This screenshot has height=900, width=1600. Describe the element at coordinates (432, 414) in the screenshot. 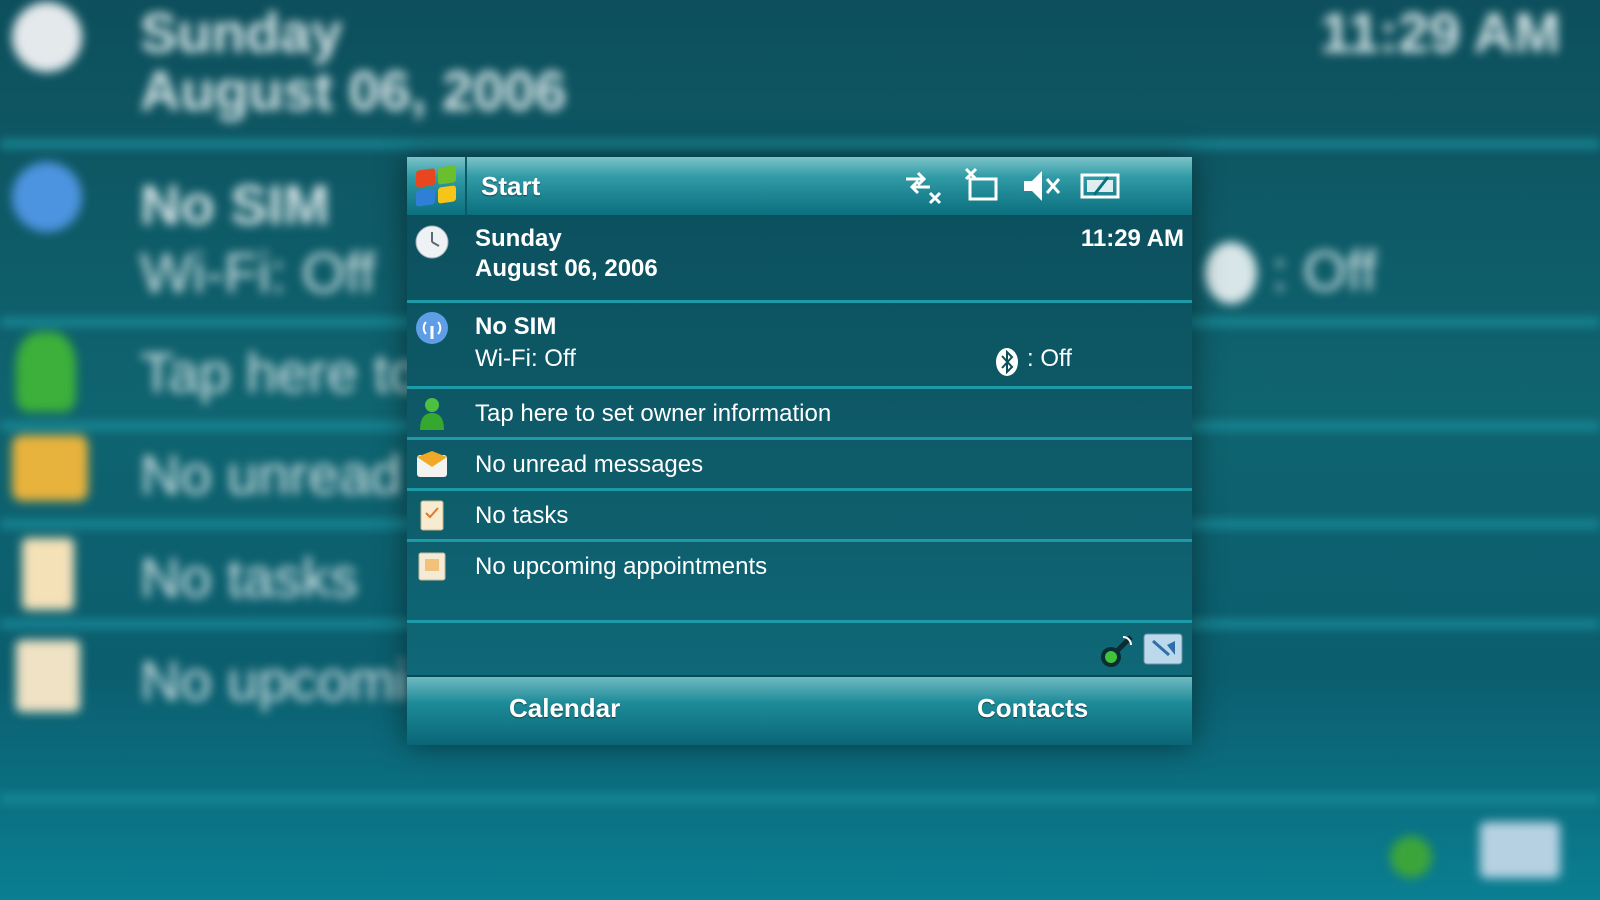

I see `owner-icon` at that location.